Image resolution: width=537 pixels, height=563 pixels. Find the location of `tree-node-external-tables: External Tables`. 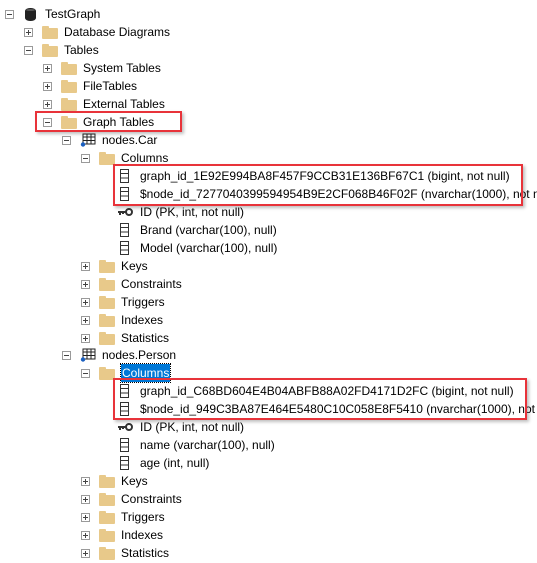

tree-node-external-tables: External Tables is located at coordinates (104, 104).